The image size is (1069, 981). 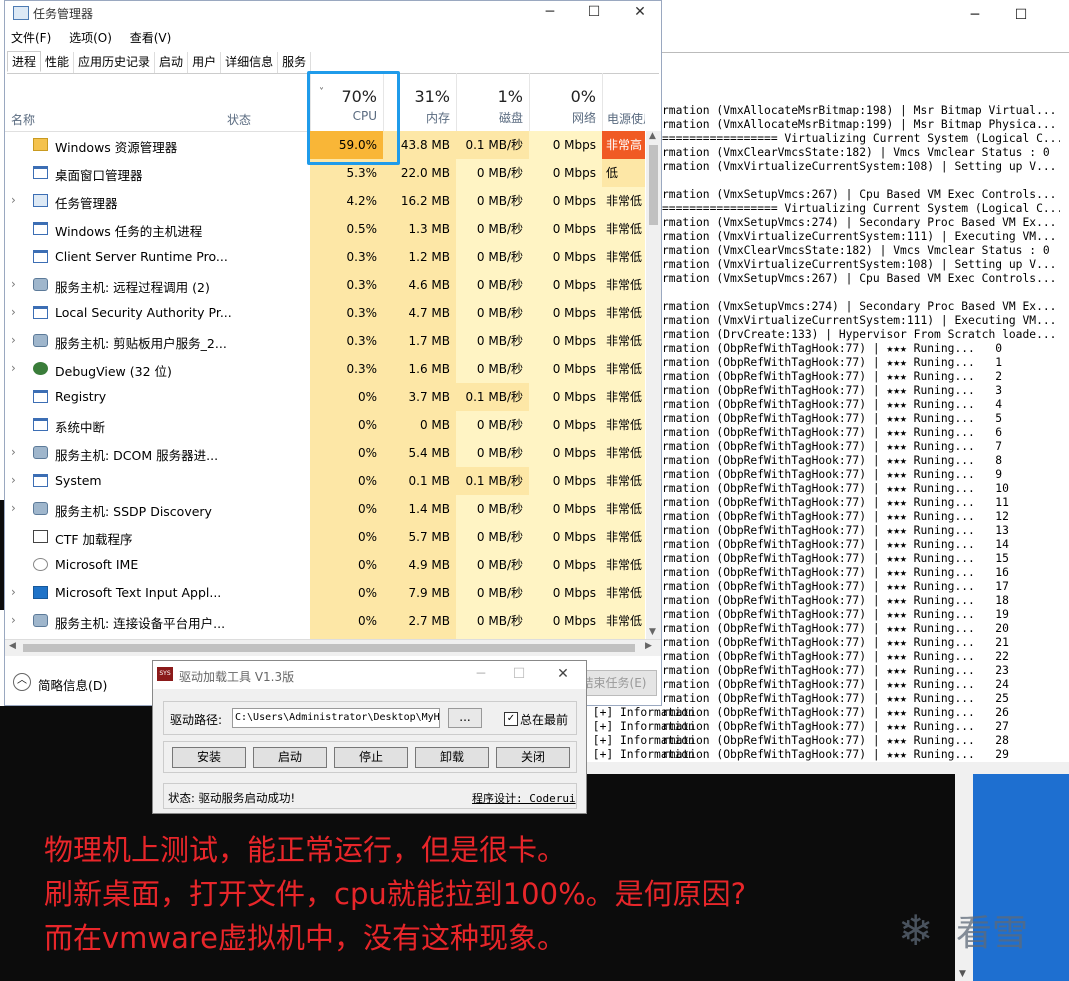 I want to click on window-title: 任务管理器, so click(x=63, y=14).